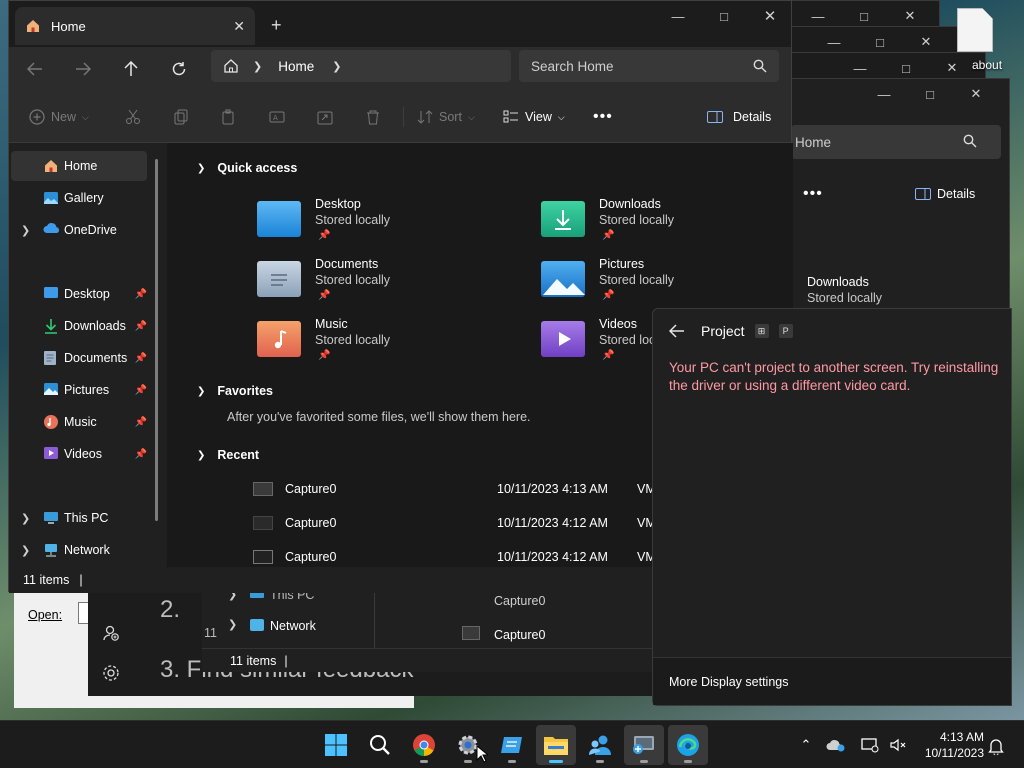  Describe the element at coordinates (87, 294) in the screenshot. I see `sidebar-item-label: Desktop` at that location.